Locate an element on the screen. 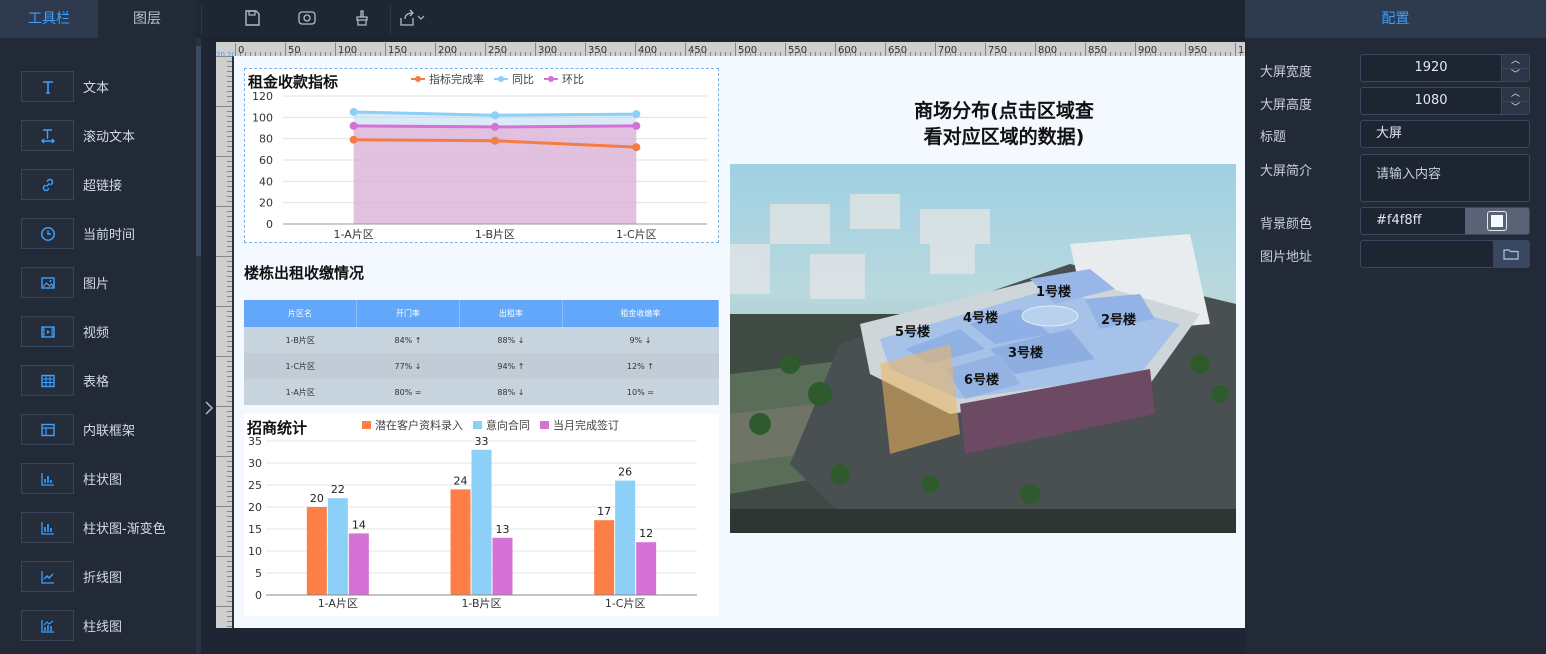  bar-line-chart-icon is located at coordinates (47, 625).